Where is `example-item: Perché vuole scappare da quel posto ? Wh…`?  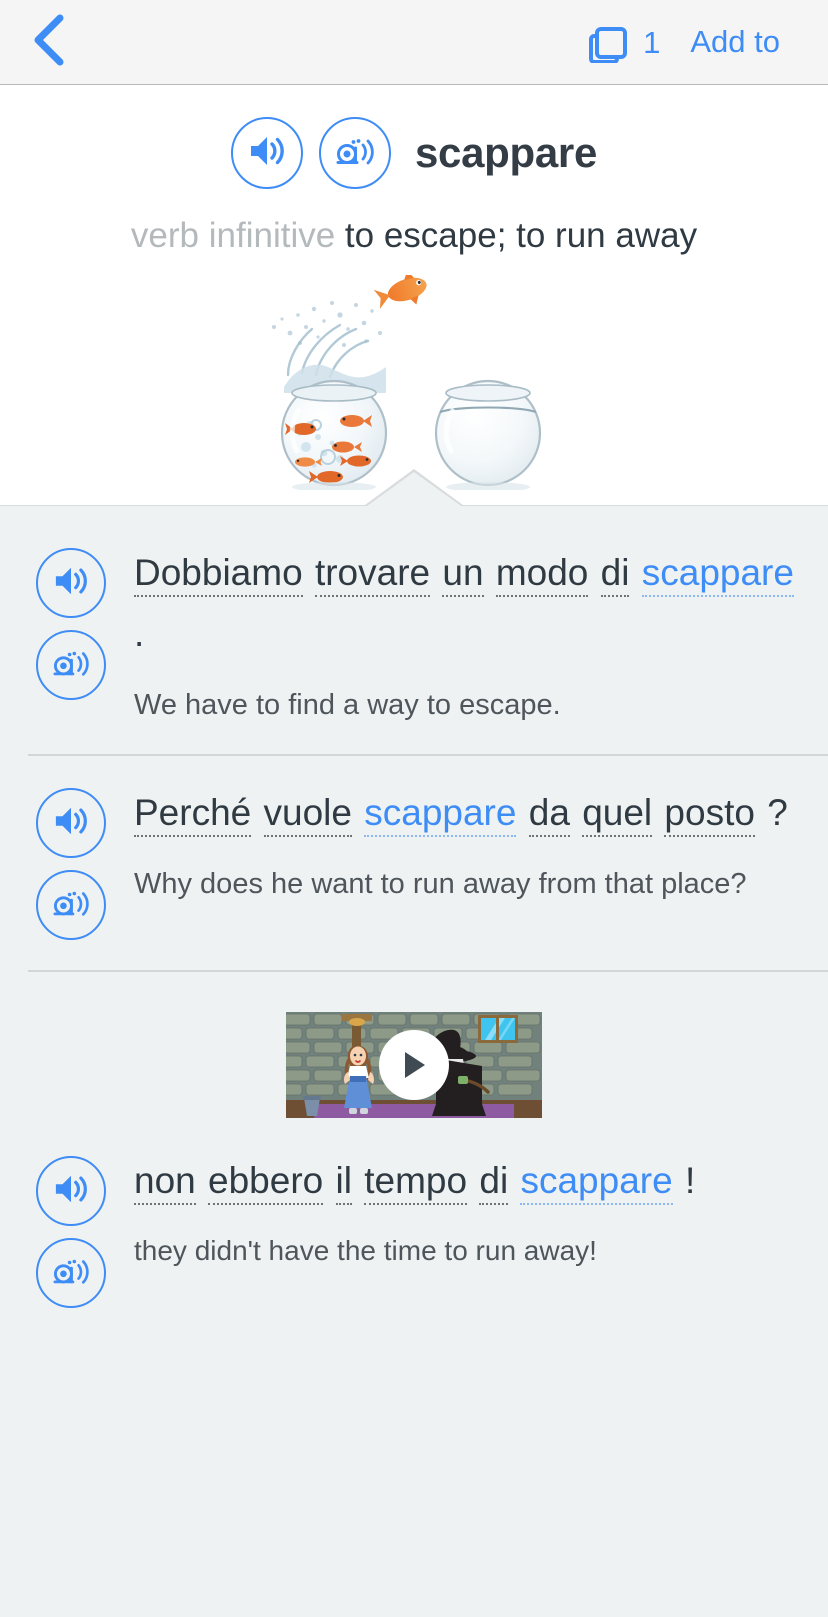 example-item: Perché vuole scappare da quel posto ? Wh… is located at coordinates (414, 863).